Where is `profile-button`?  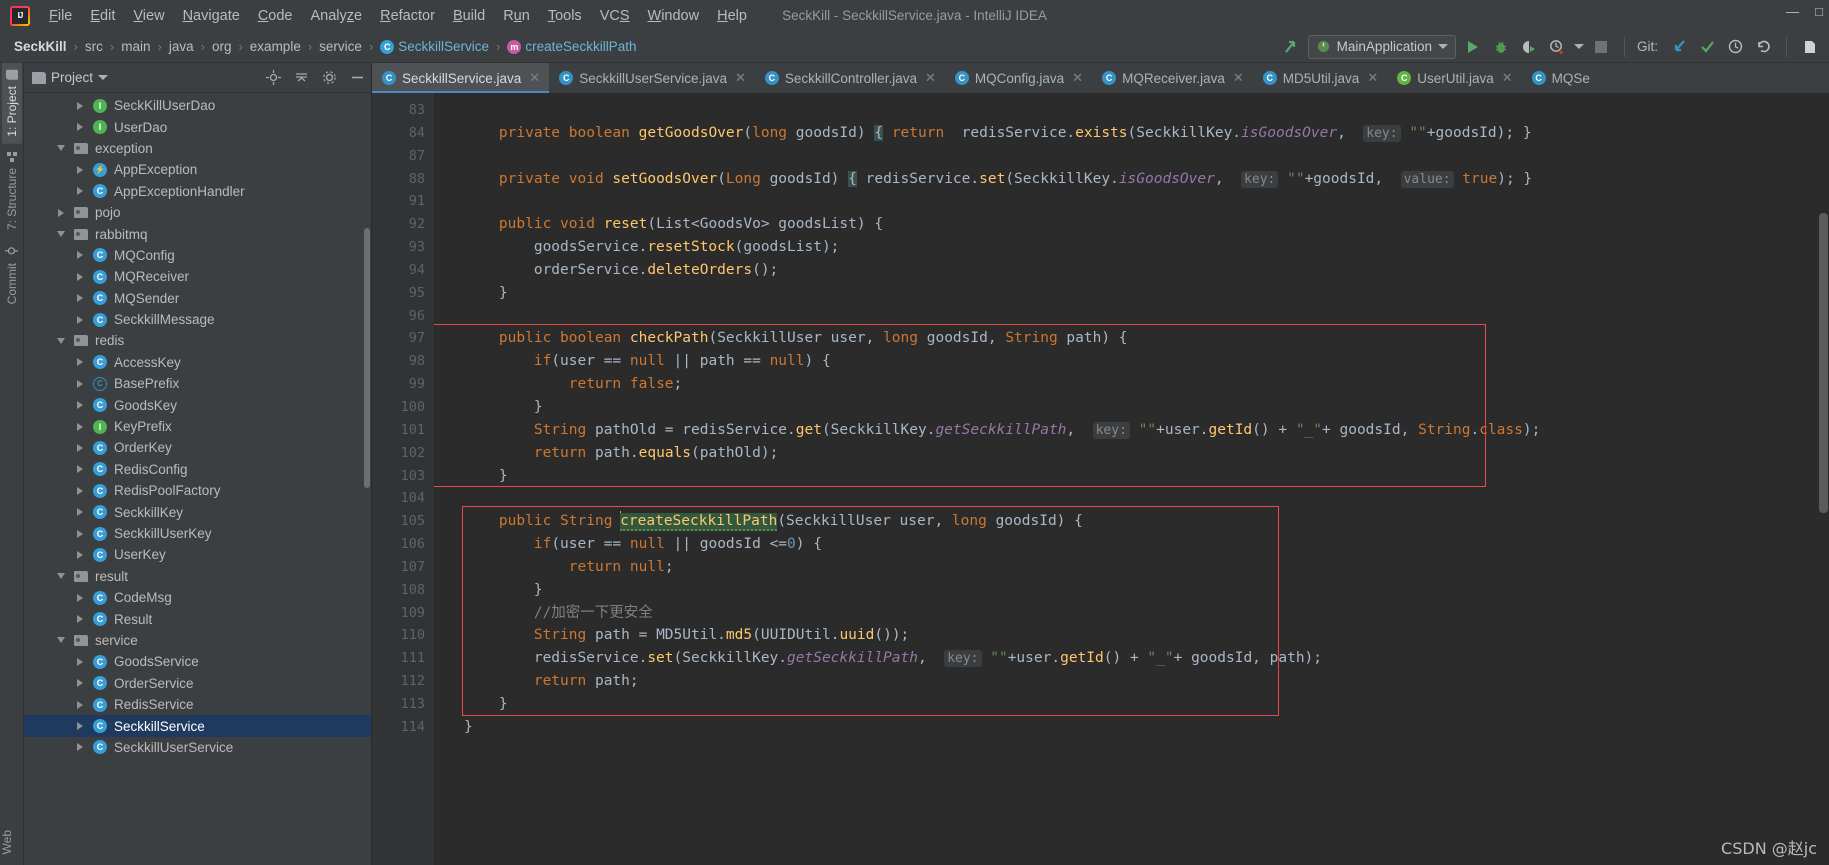
profile-button is located at coordinates (1557, 47).